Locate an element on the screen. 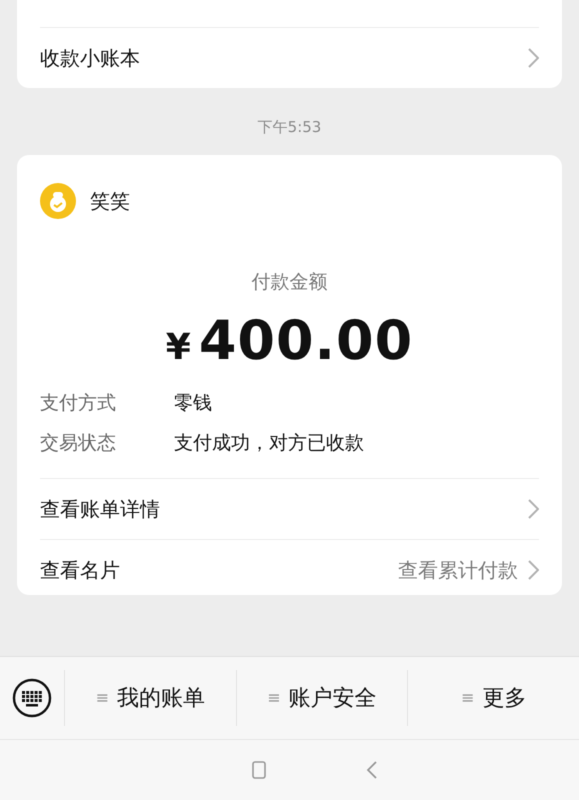  amount-label: 付款金额 is located at coordinates (290, 282).